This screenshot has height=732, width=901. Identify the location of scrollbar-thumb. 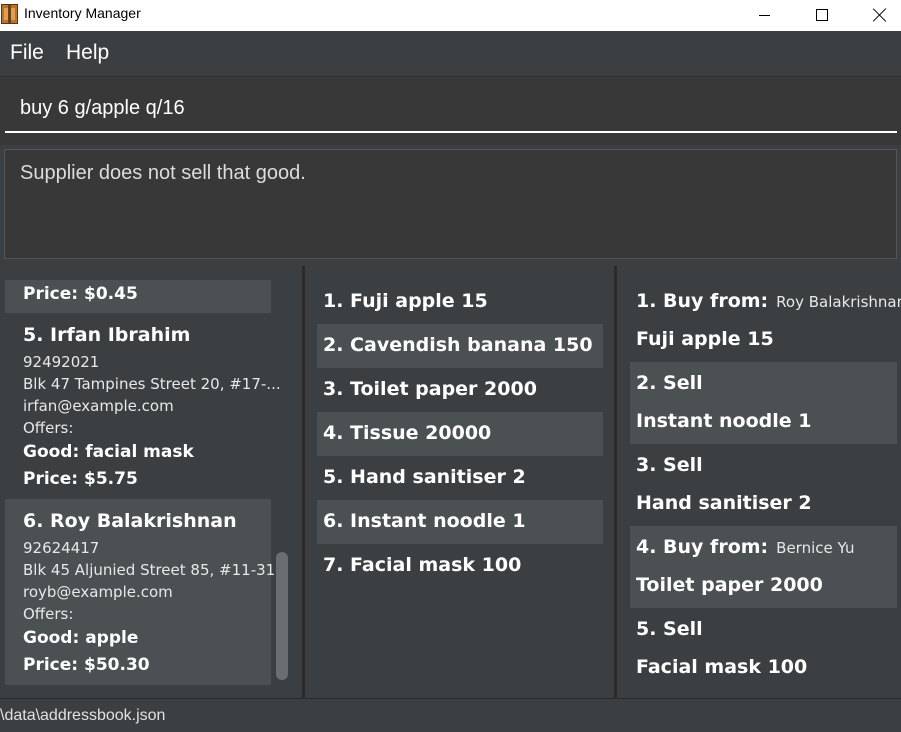
(282, 616).